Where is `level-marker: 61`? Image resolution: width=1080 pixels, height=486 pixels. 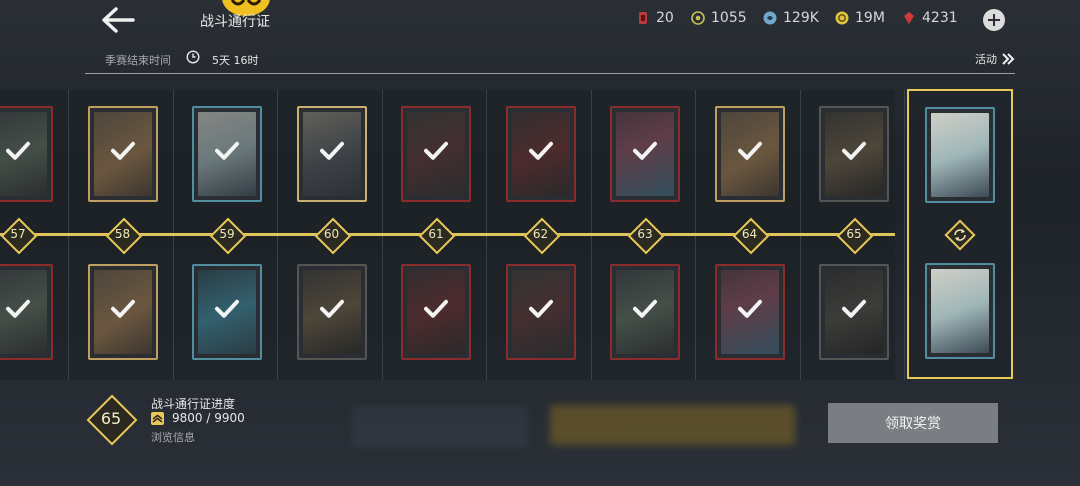
level-marker: 61 is located at coordinates (437, 236).